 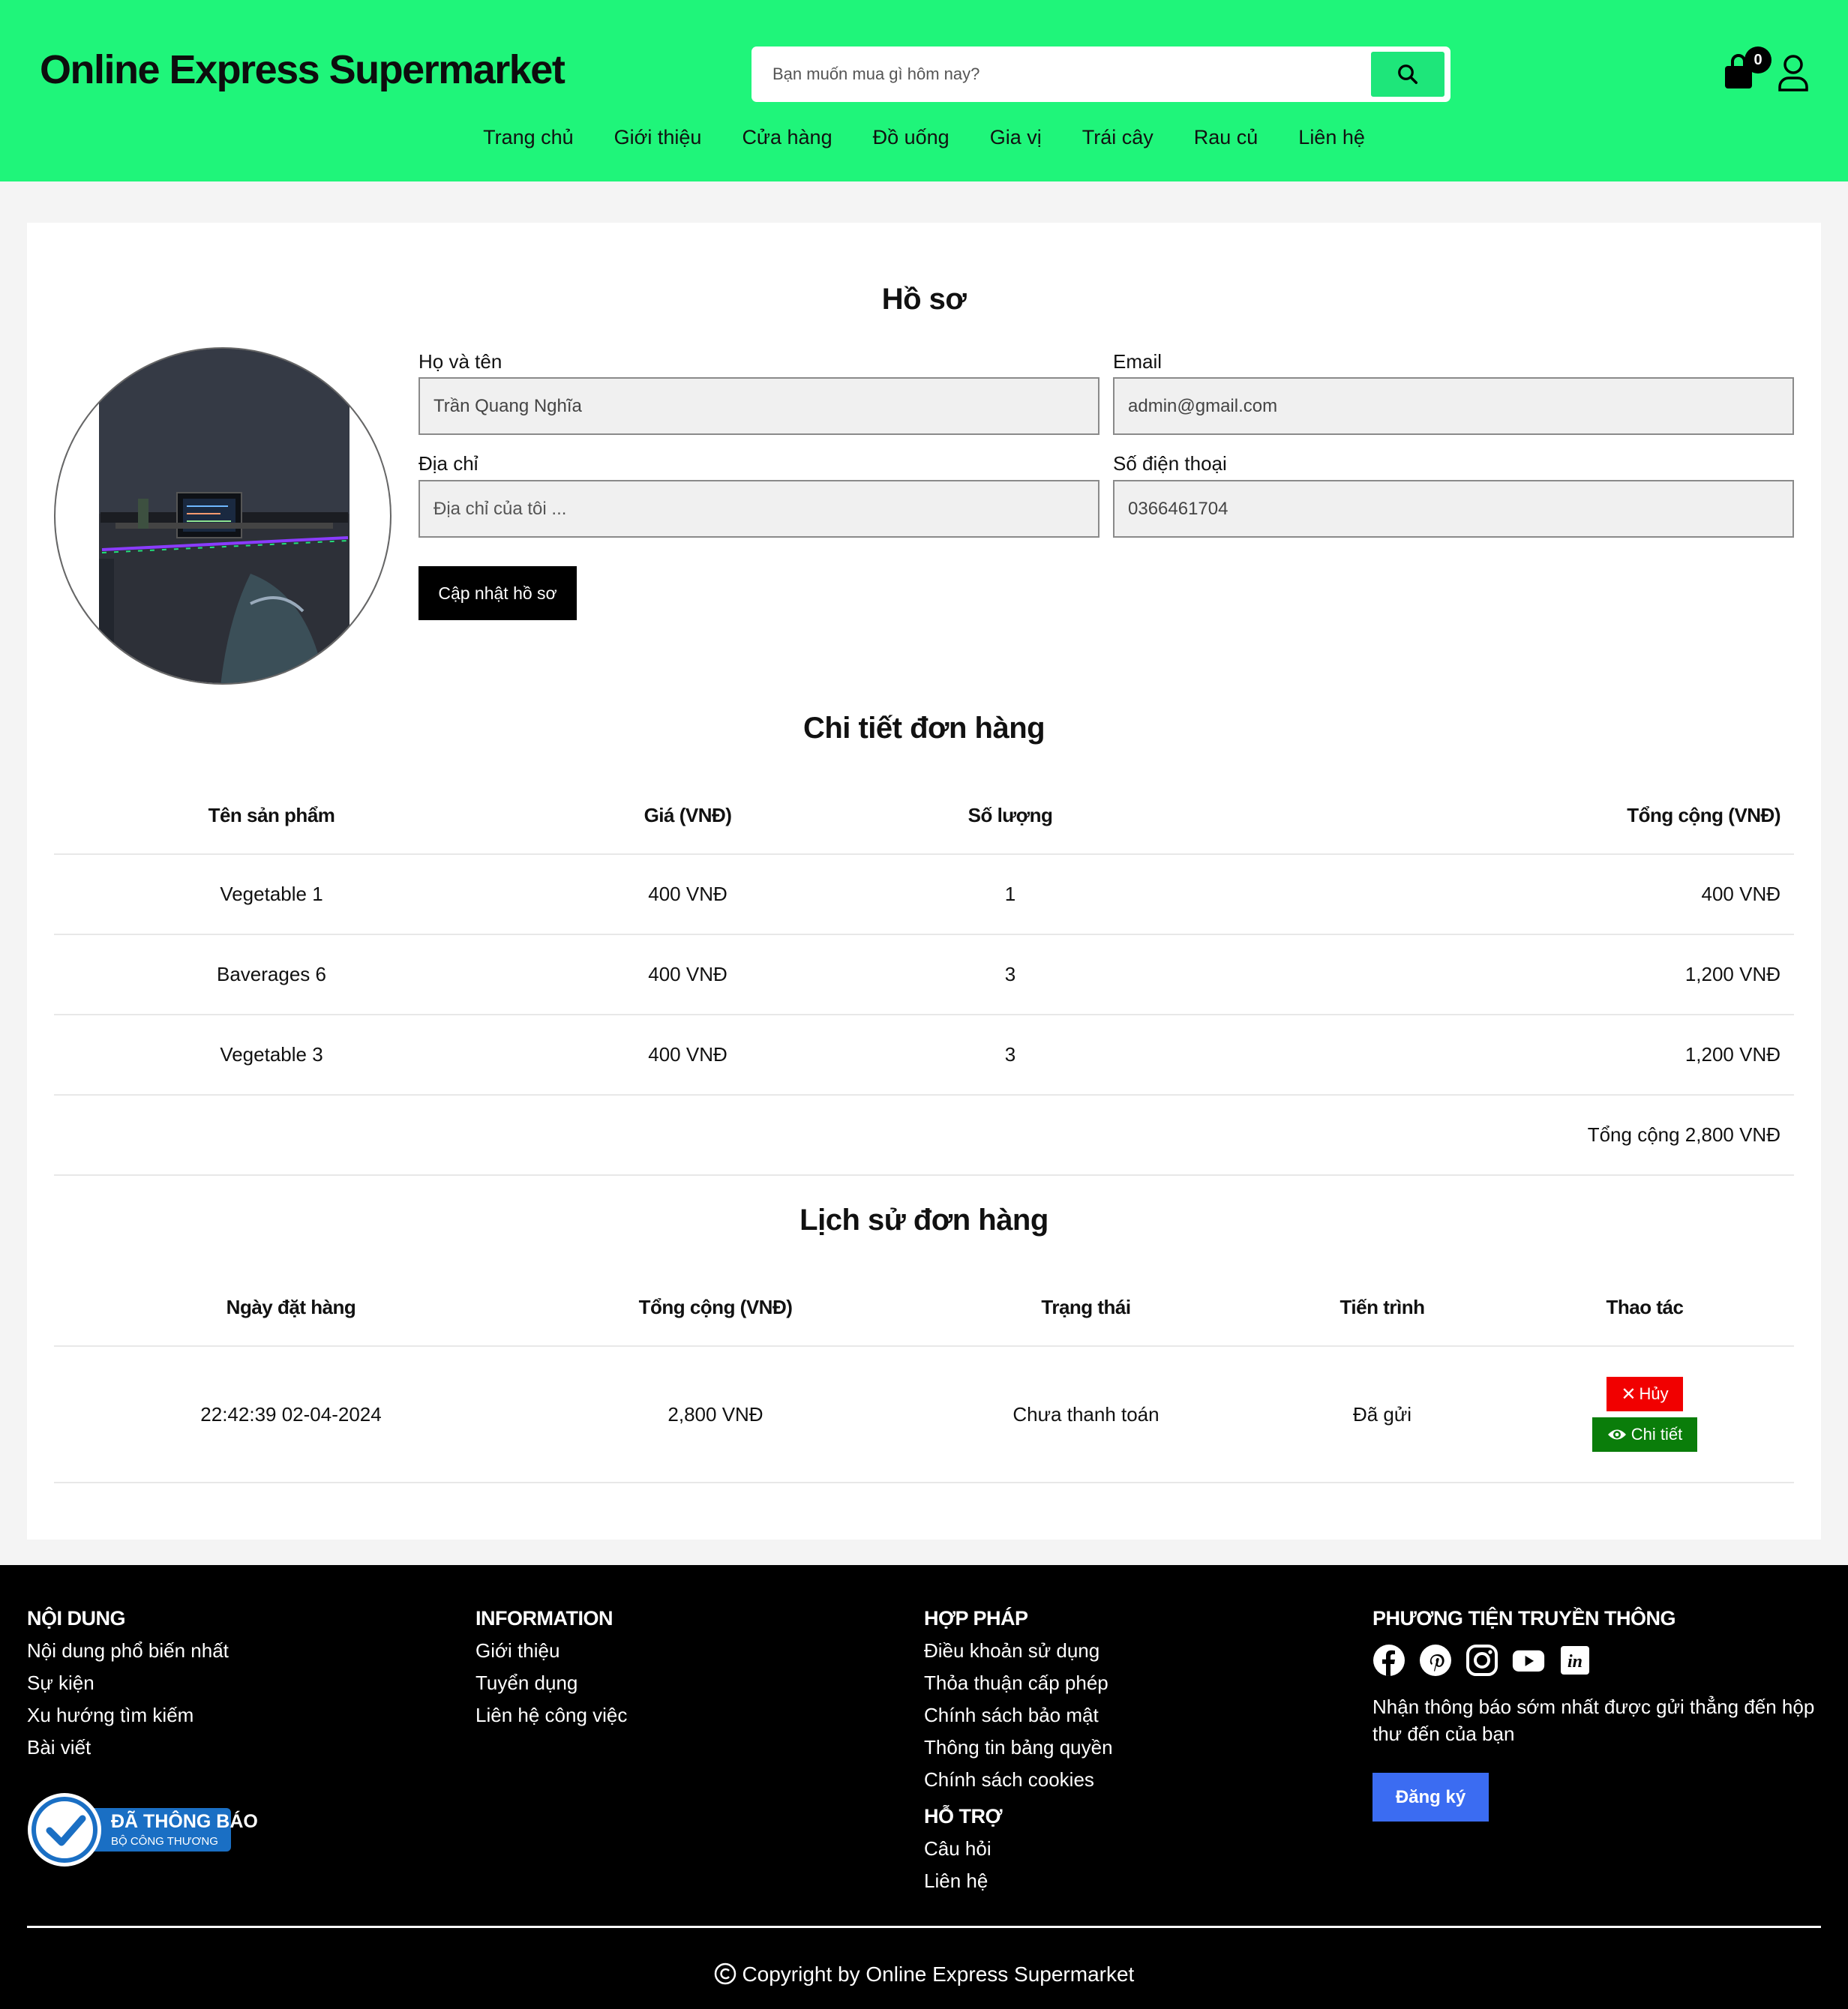 What do you see at coordinates (1656, 1434) in the screenshot?
I see `detail-label: Chi tiết` at bounding box center [1656, 1434].